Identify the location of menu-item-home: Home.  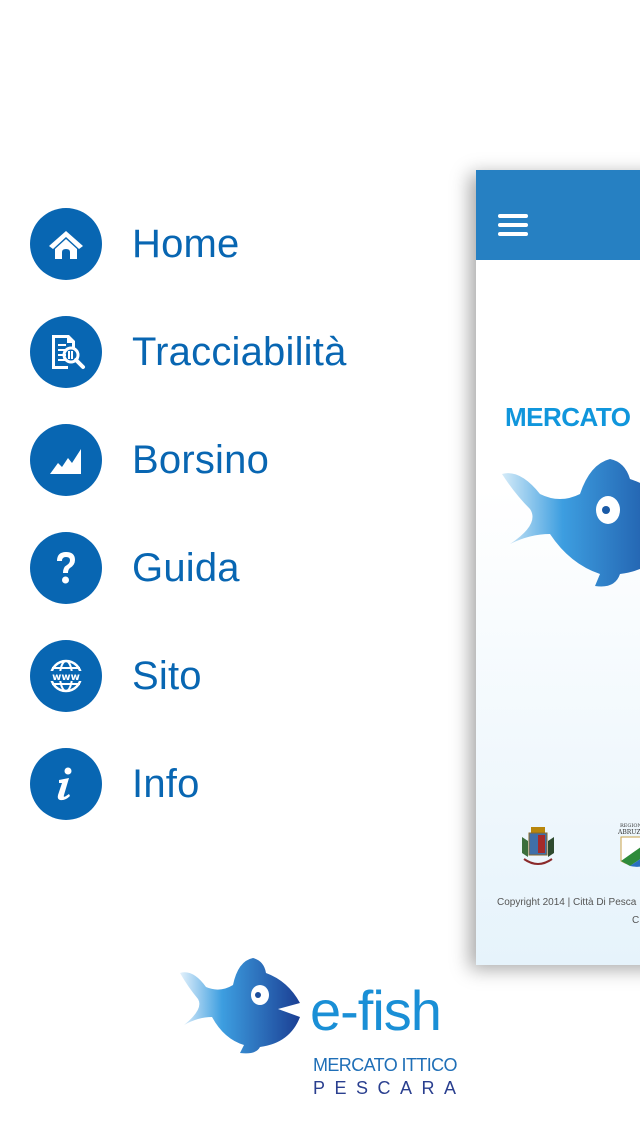
(230, 244).